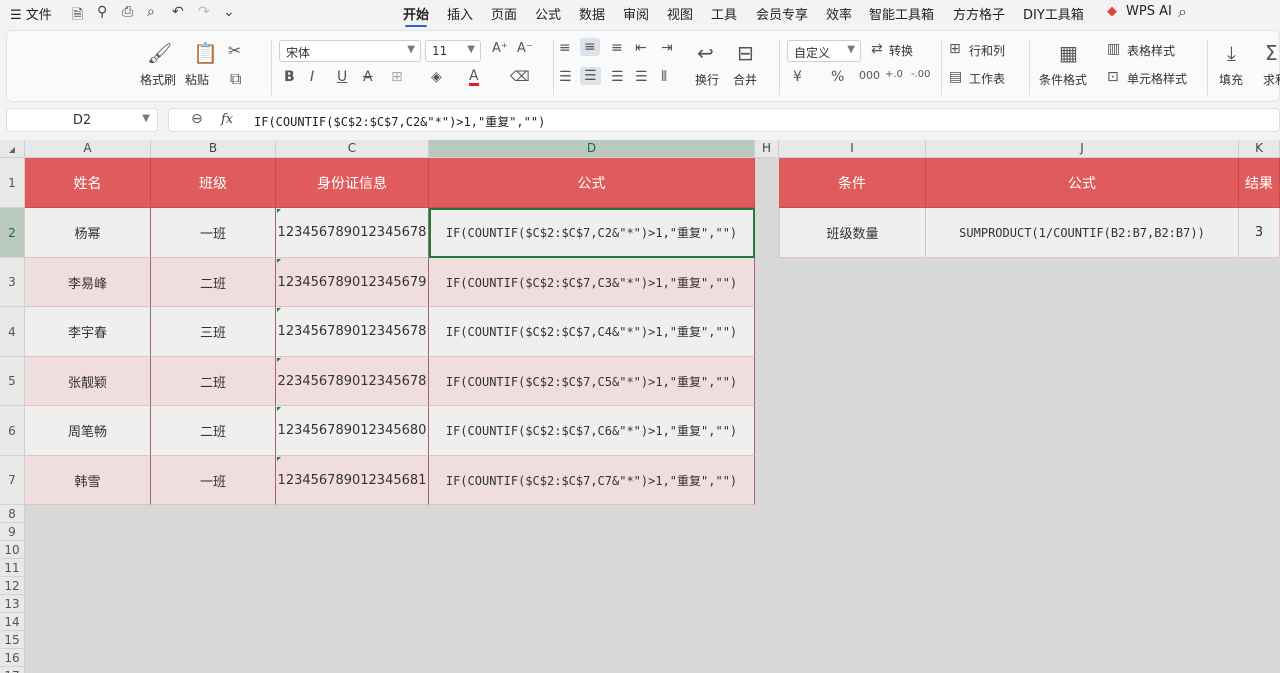  What do you see at coordinates (641, 48) in the screenshot?
I see `indent-decrease-icon: ⇤` at bounding box center [641, 48].